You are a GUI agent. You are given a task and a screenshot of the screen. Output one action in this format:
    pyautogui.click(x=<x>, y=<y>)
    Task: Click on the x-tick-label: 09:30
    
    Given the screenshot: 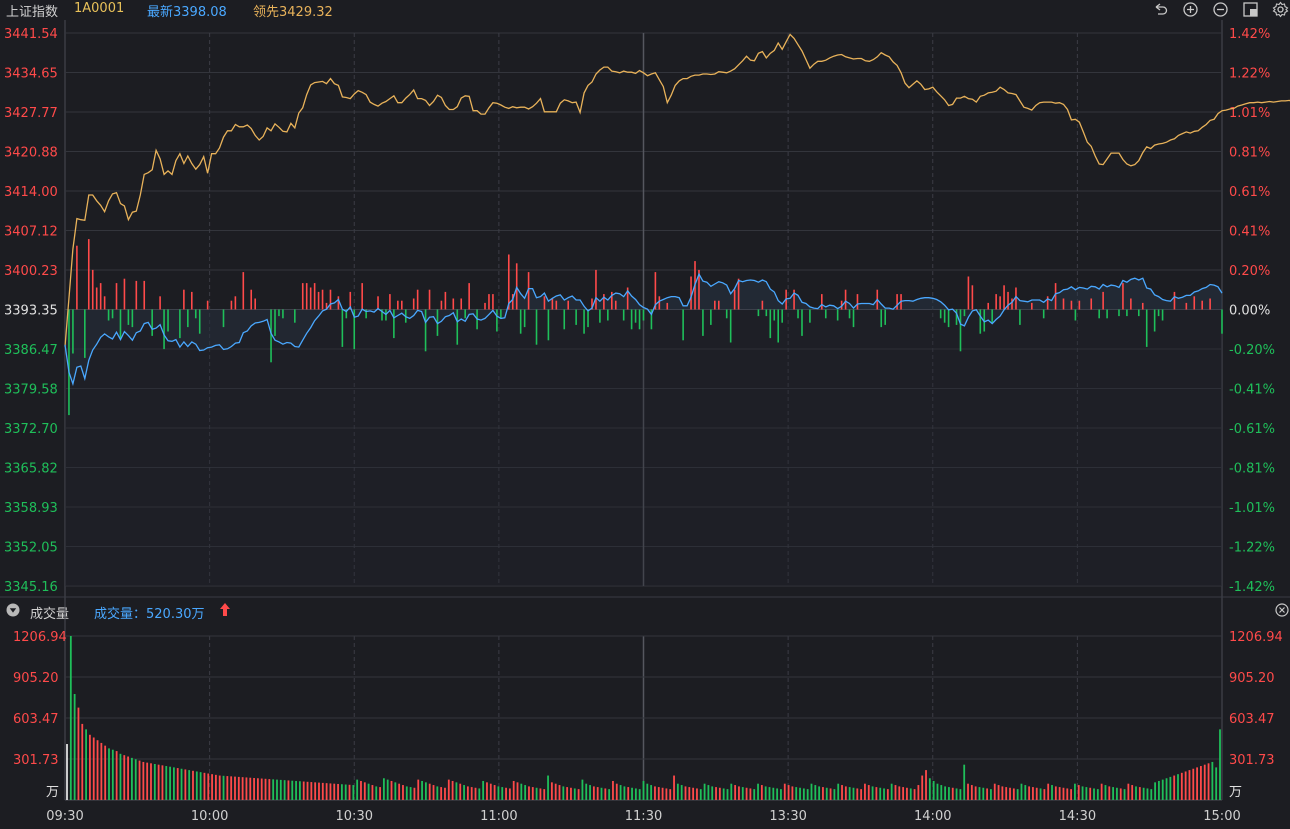 What is the action you would take?
    pyautogui.click(x=64, y=816)
    